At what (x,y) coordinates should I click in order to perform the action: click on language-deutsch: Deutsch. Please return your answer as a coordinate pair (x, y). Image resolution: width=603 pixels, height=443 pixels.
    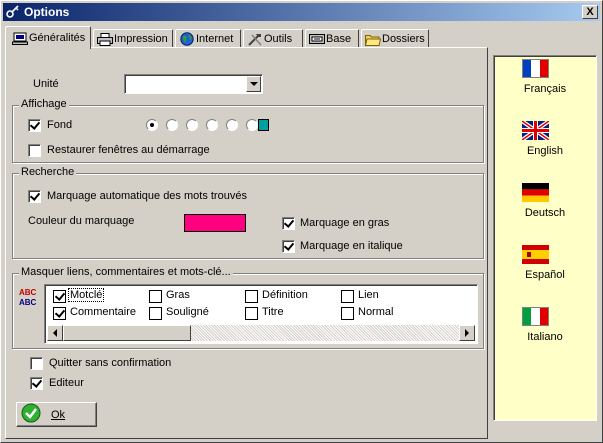
    Looking at the image, I should click on (545, 203).